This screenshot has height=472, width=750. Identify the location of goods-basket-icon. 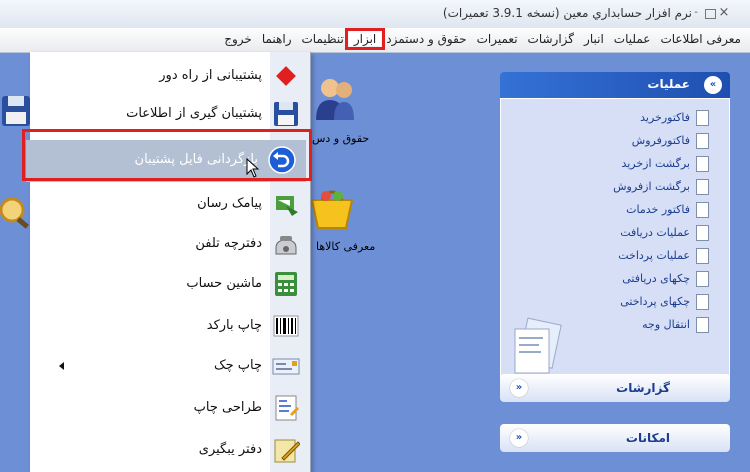
(332, 207).